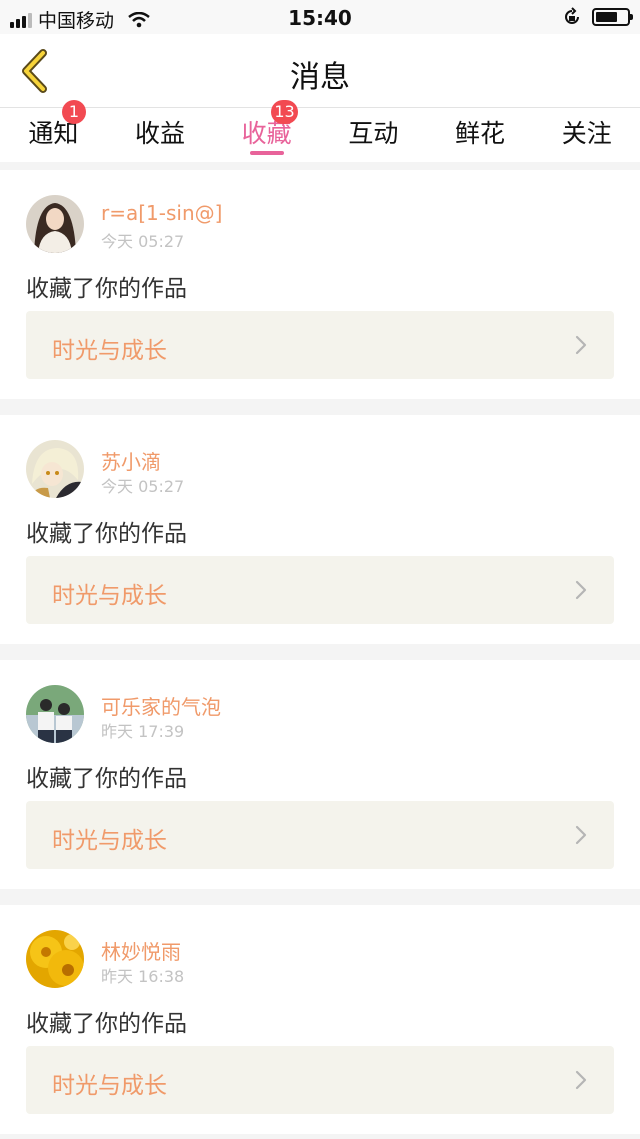 The width and height of the screenshot is (640, 1139). I want to click on status-right, so click(597, 17).